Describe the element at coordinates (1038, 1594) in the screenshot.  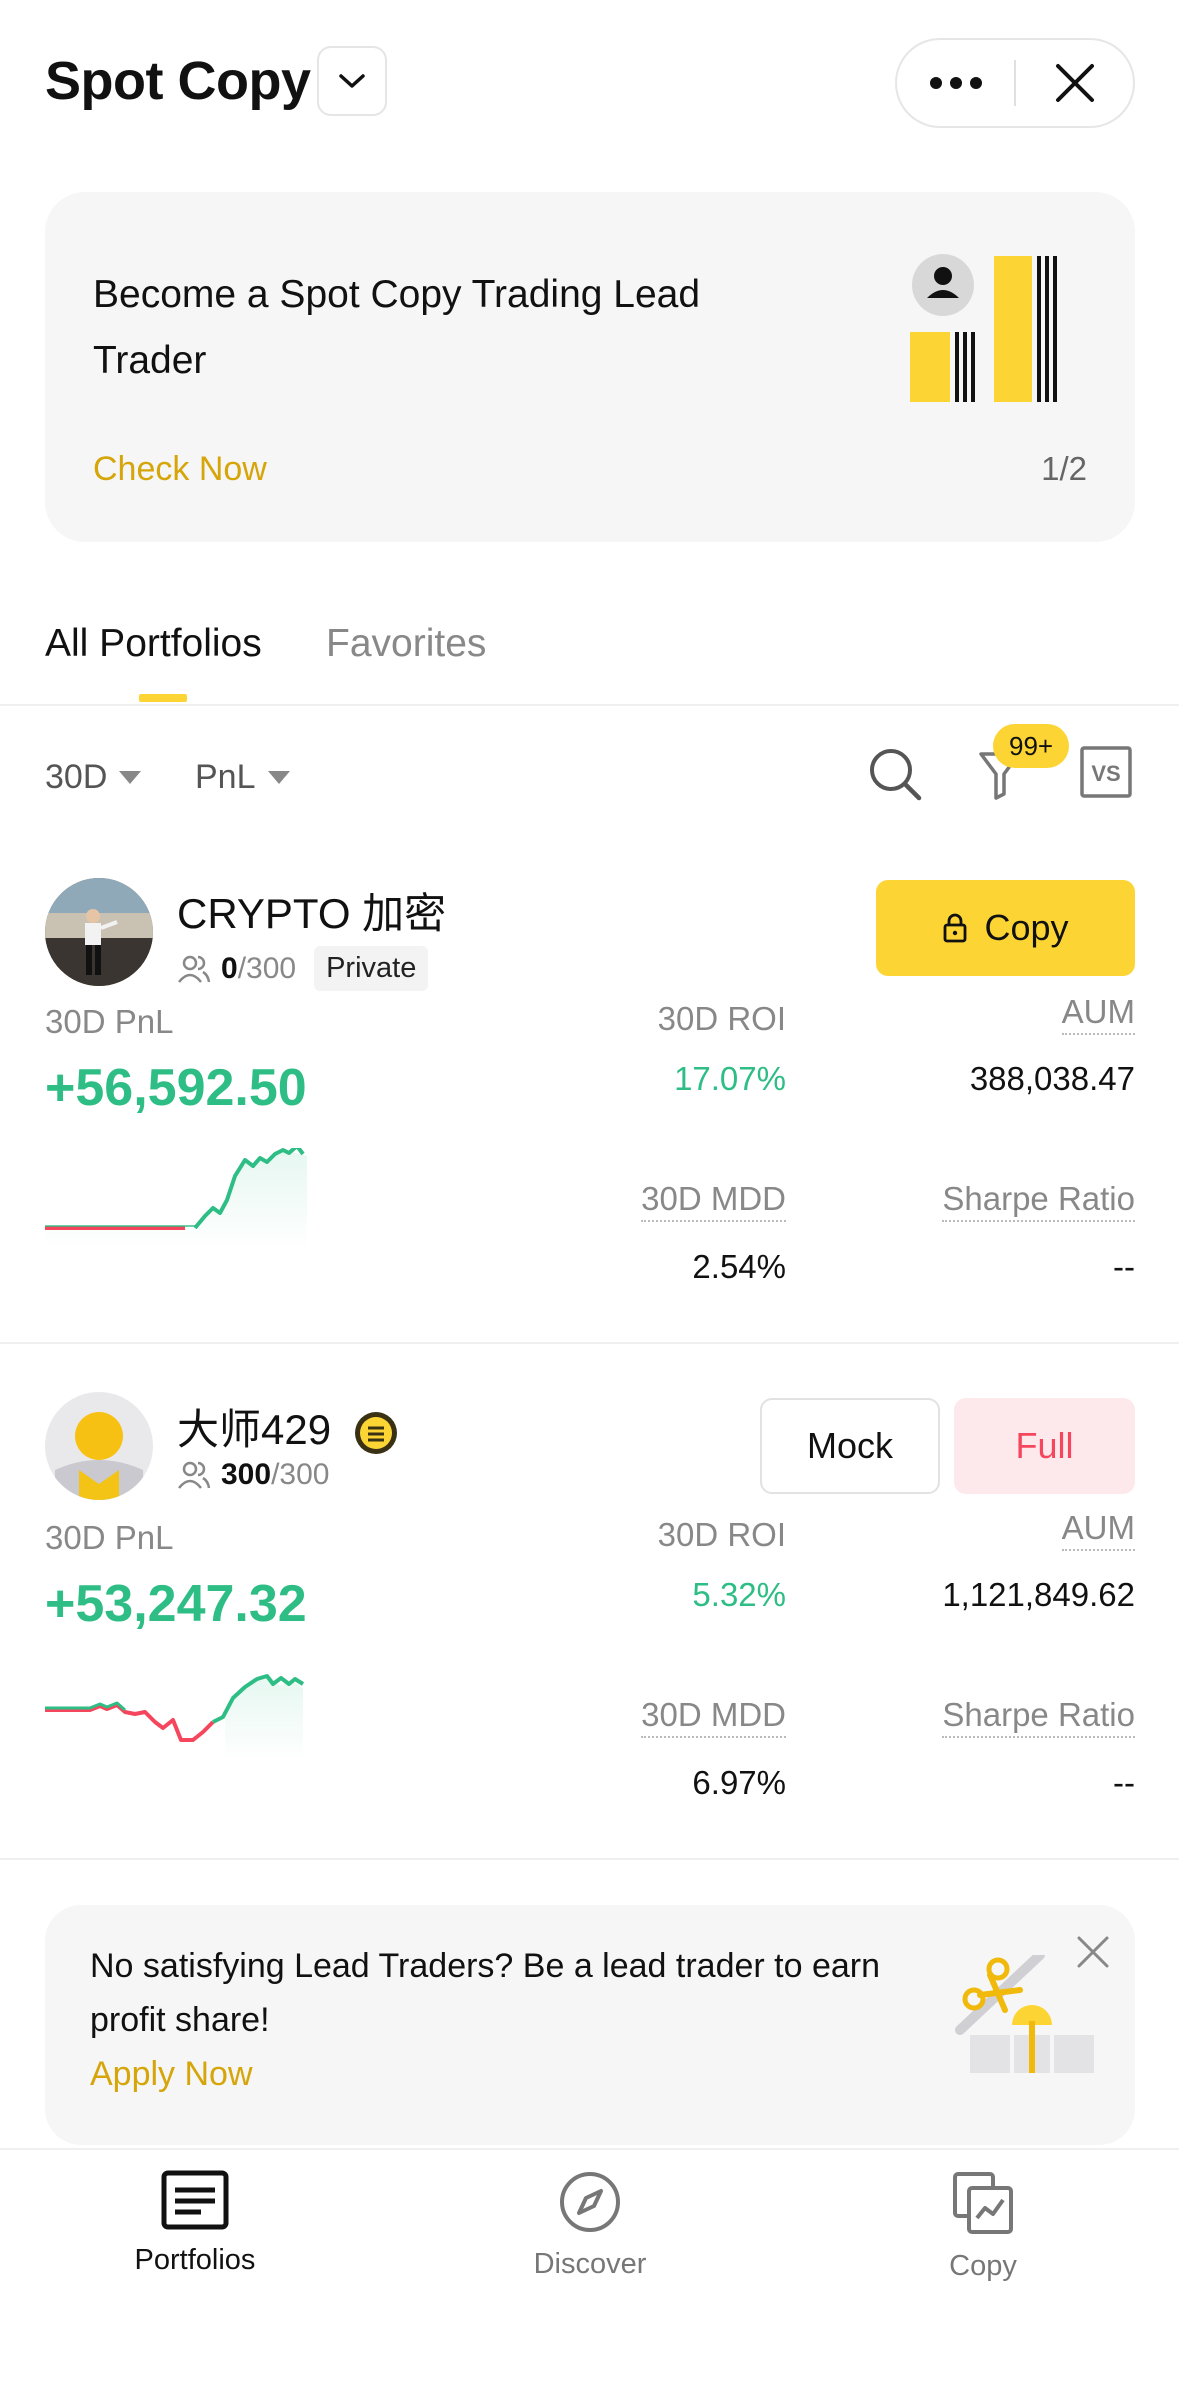
I see `aum-value: 1,121,849.62` at that location.